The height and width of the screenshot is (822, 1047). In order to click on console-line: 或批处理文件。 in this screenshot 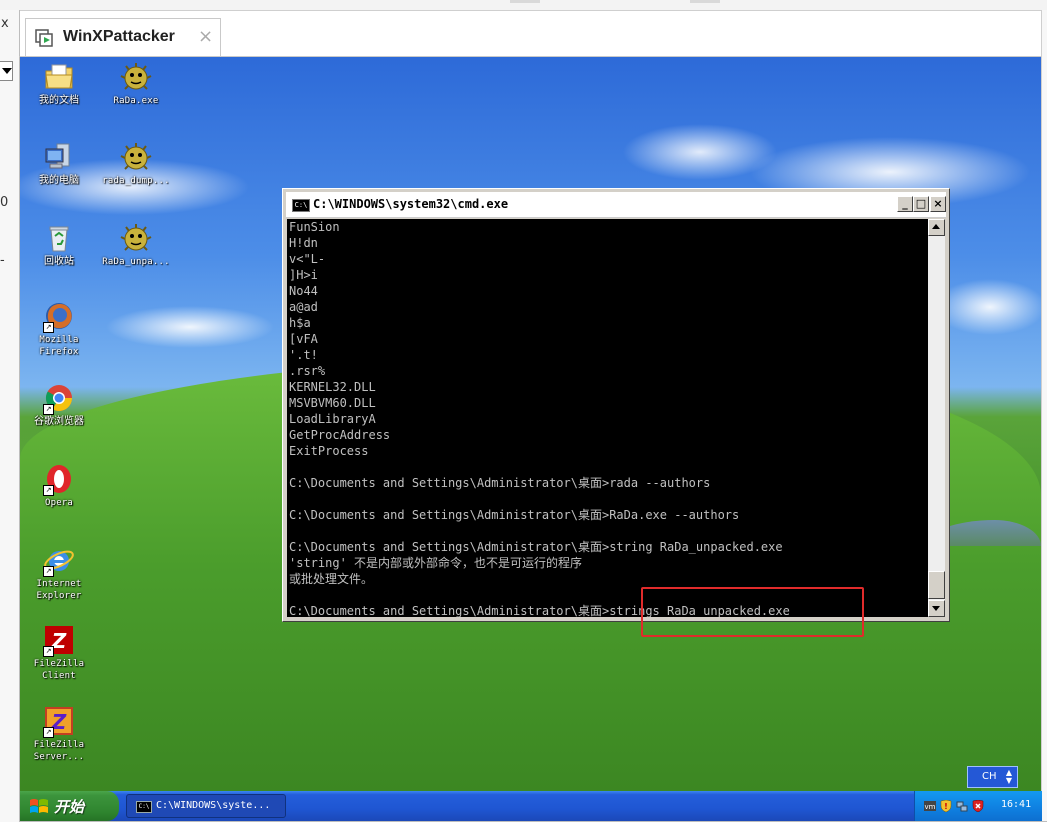, I will do `click(331, 579)`.